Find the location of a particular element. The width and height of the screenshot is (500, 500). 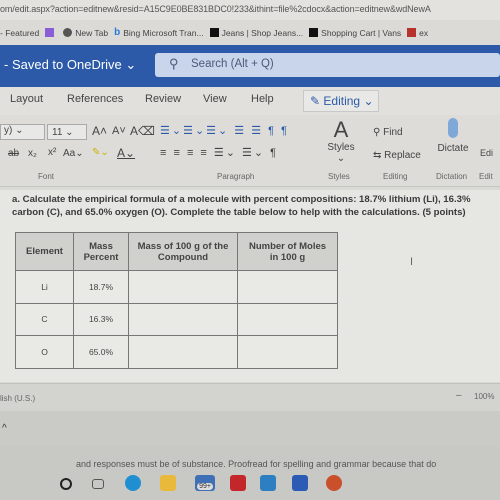

dictate-button: Dictate is located at coordinates (453, 136).